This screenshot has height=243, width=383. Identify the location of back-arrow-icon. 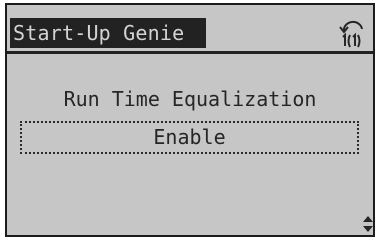
(353, 33).